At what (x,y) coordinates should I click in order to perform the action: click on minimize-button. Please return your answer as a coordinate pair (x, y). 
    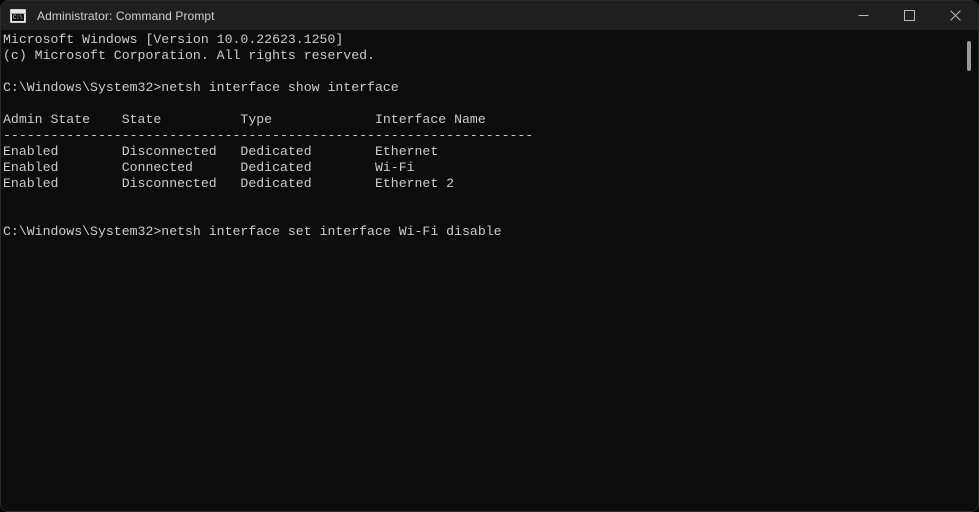
    Looking at the image, I should click on (863, 15).